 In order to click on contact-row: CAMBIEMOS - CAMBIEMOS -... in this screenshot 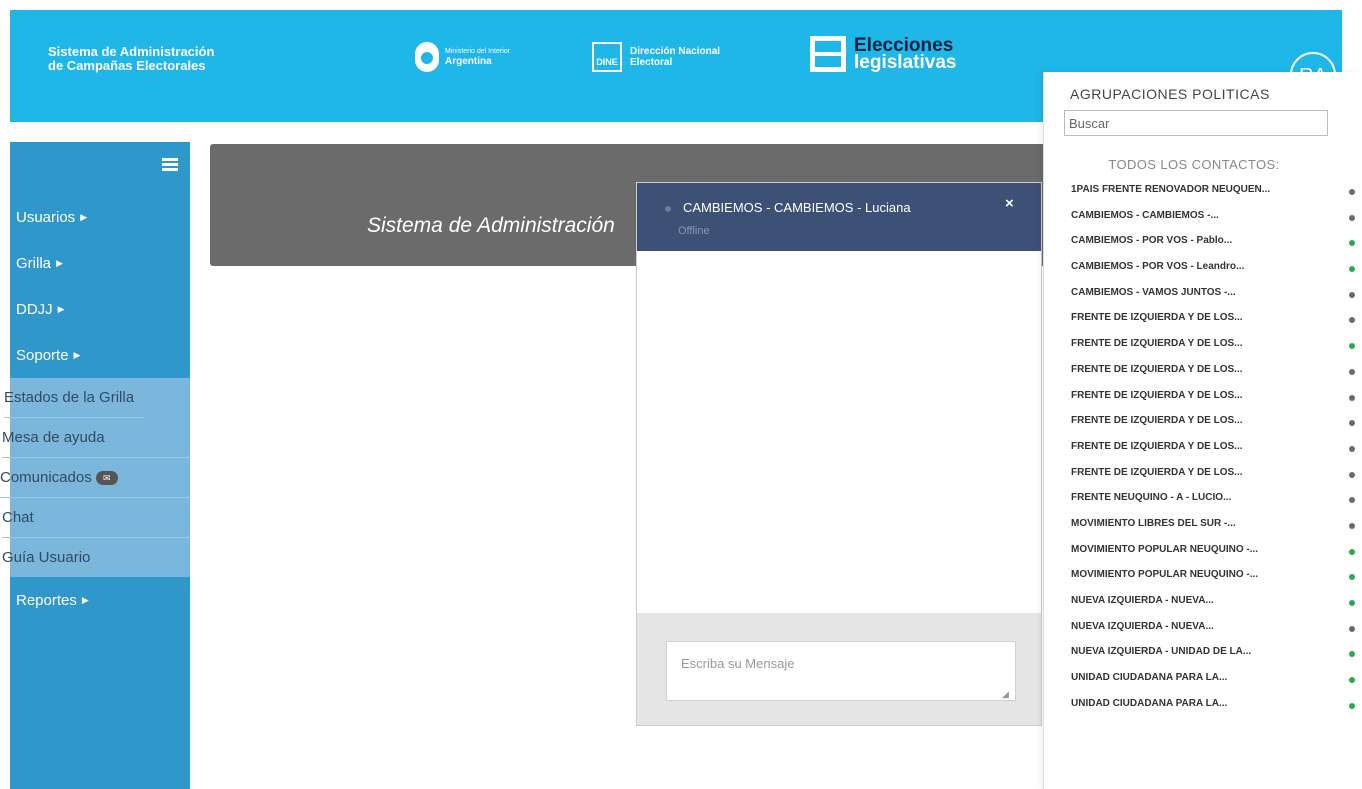, I will do `click(1203, 218)`.